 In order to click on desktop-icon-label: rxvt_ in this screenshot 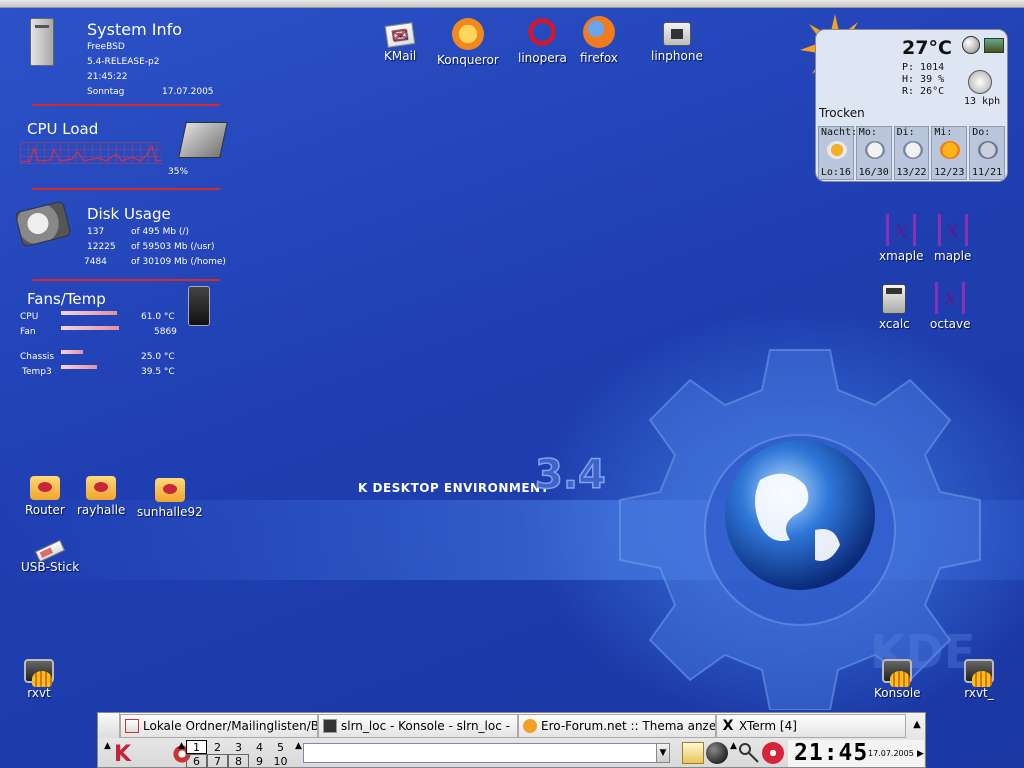, I will do `click(979, 693)`.